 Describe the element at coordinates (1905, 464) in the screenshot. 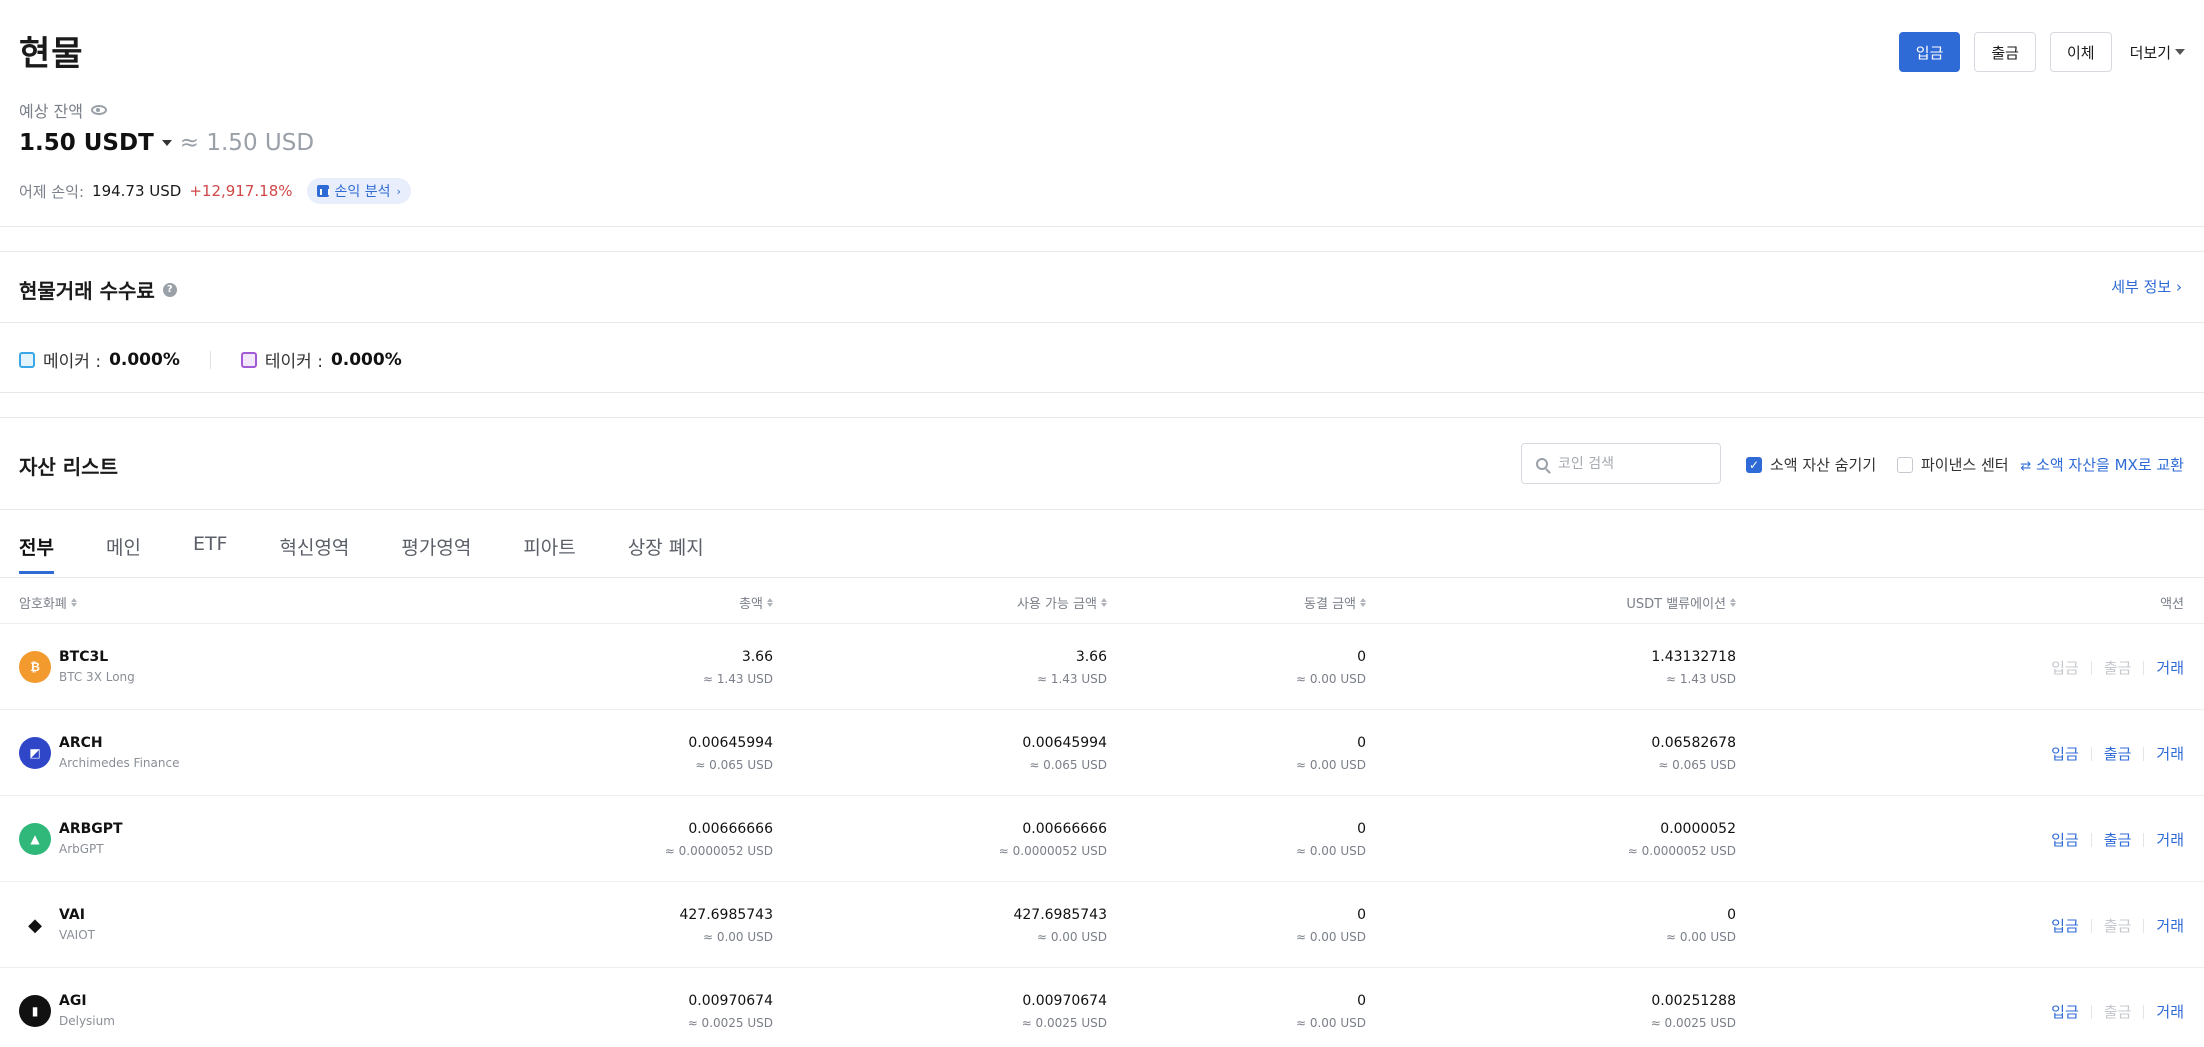

I see `checkbox-icon` at that location.